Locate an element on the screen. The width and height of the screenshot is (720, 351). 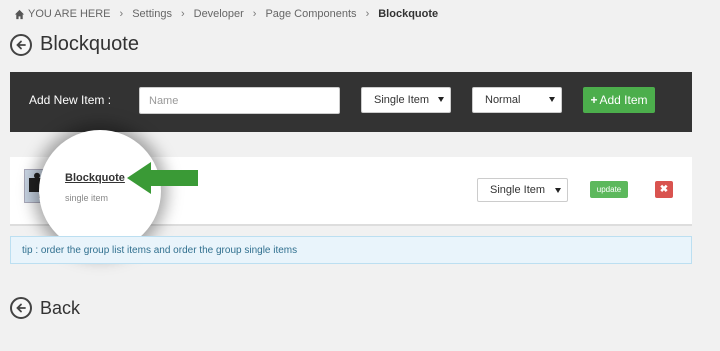
breadcrumb-settings: Settings is located at coordinates (152, 14).